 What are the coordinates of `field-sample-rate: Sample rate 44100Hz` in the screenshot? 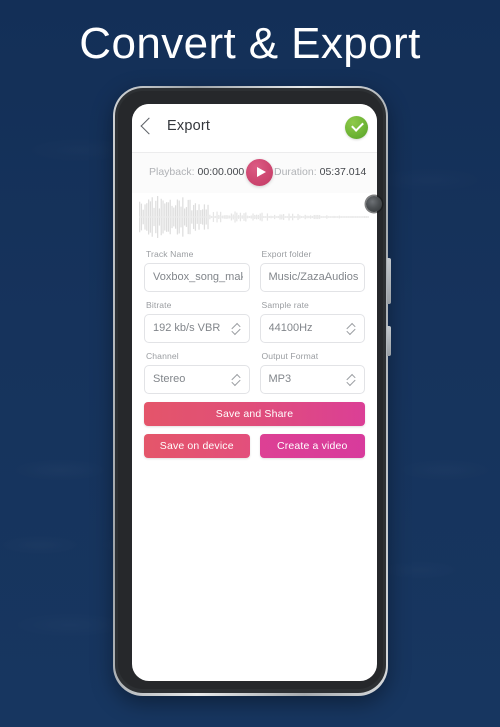 It's located at (312, 321).